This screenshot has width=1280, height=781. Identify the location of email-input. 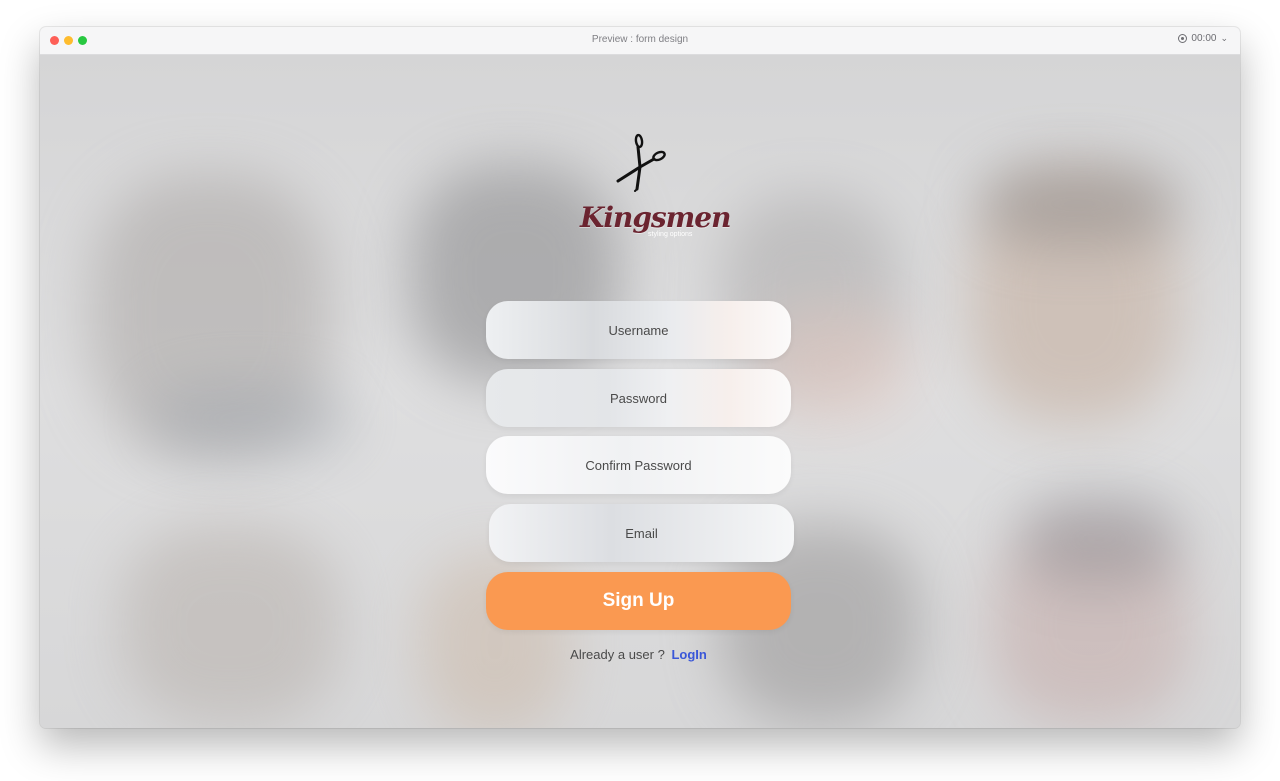
(641, 533).